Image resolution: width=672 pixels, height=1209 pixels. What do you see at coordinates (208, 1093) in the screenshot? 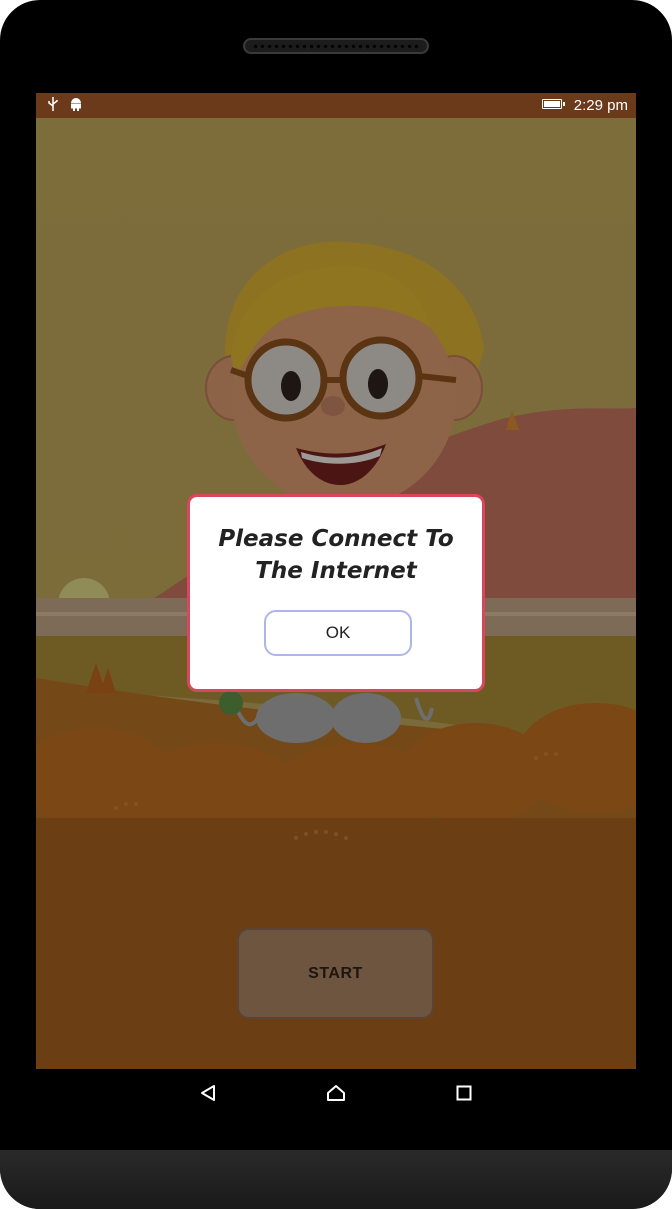
I see `back-icon` at bounding box center [208, 1093].